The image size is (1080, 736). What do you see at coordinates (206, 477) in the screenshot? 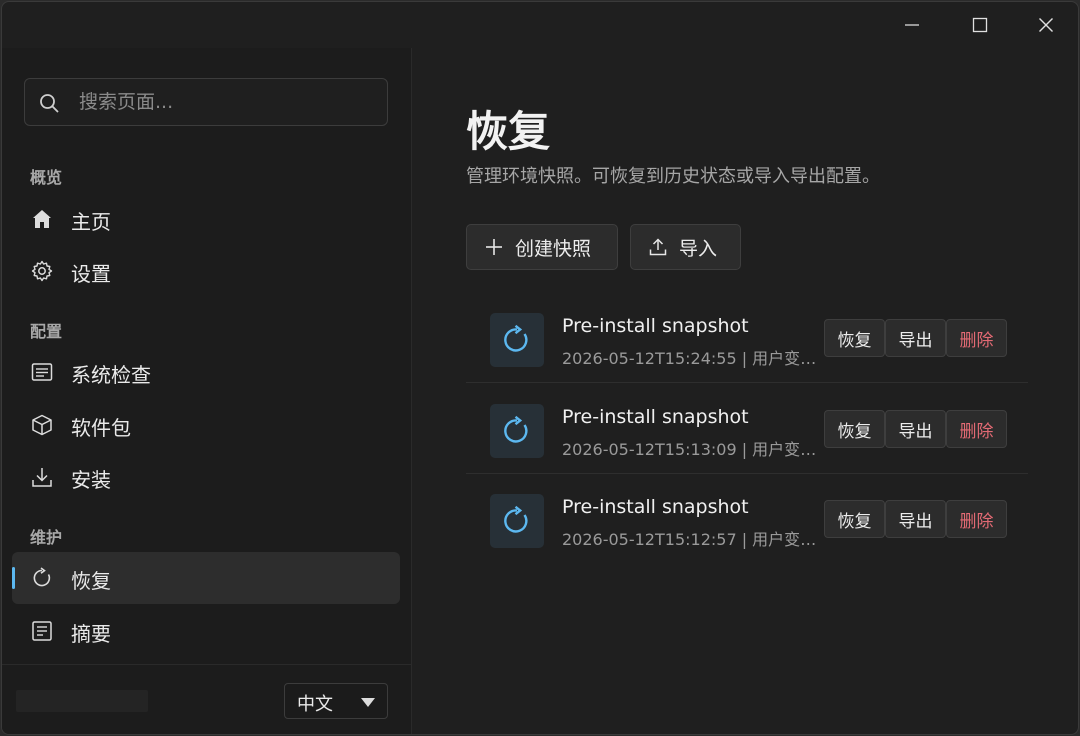
I see `sidebar-item-install: 安装` at bounding box center [206, 477].